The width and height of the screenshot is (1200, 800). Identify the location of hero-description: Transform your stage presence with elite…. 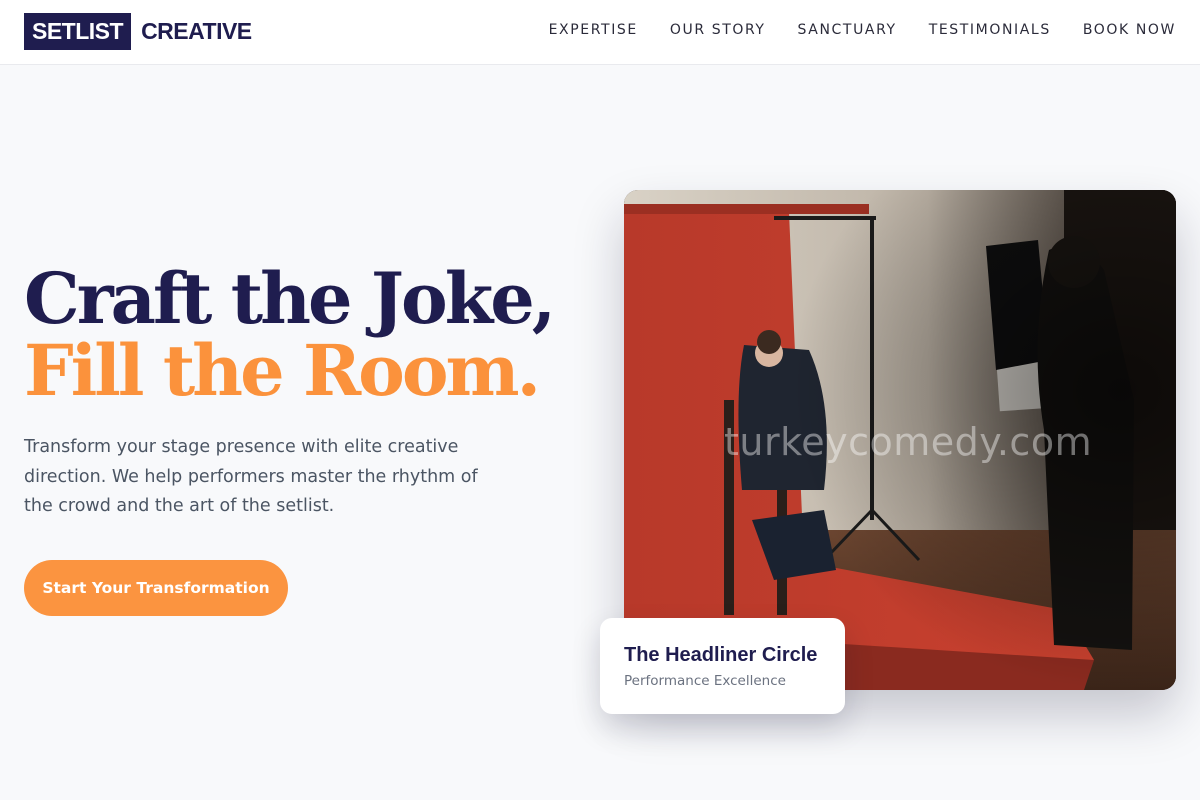
(251, 476).